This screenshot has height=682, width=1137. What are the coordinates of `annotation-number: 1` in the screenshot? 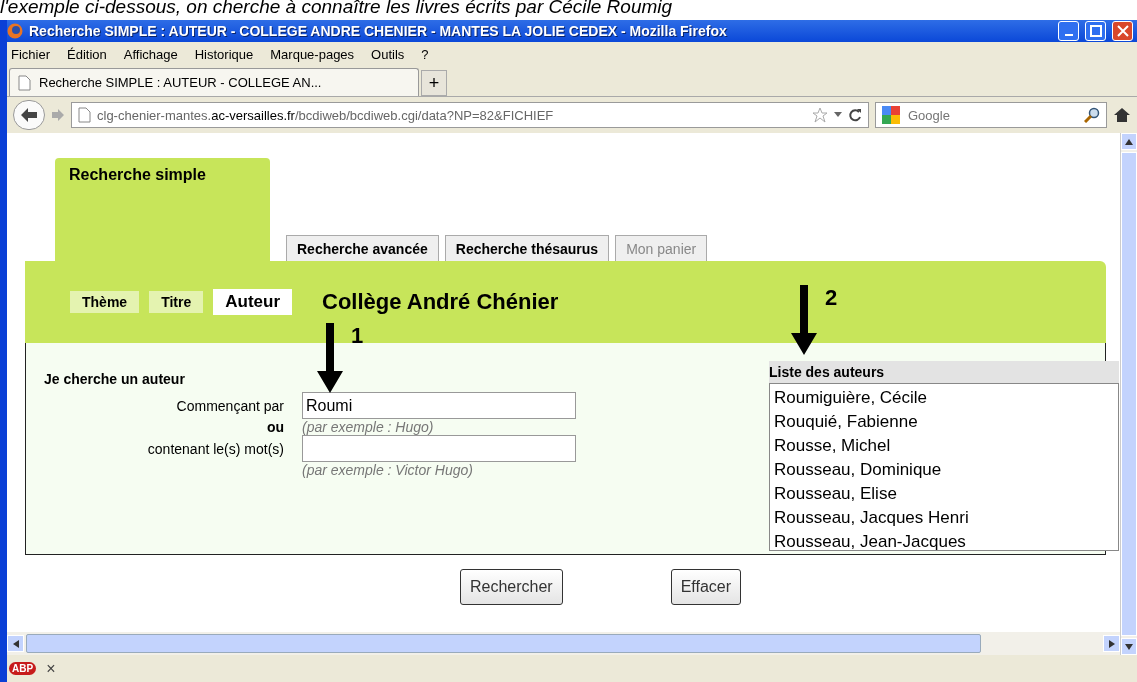 It's located at (357, 336).